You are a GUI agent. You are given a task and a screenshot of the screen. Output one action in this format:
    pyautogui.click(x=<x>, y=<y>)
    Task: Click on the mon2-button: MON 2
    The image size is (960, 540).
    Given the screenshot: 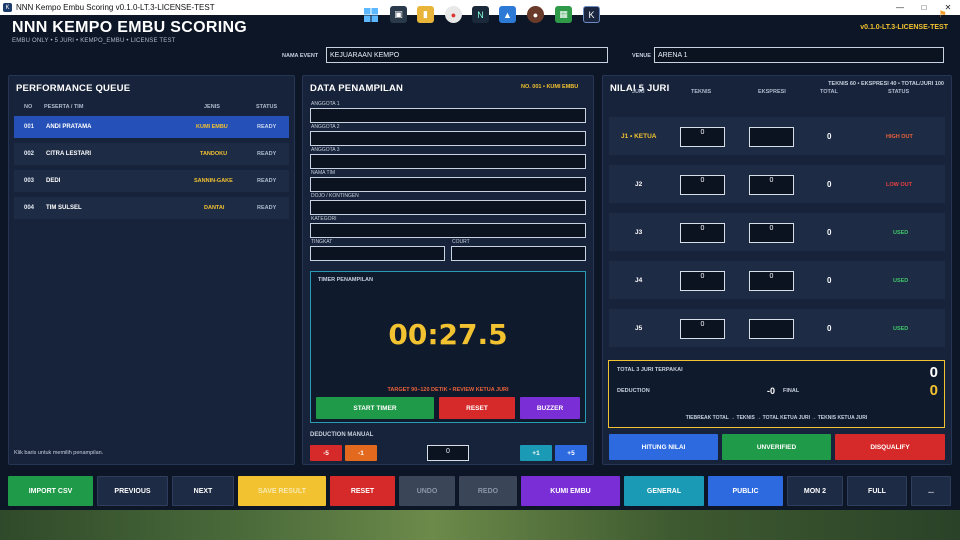 What is the action you would take?
    pyautogui.click(x=815, y=491)
    